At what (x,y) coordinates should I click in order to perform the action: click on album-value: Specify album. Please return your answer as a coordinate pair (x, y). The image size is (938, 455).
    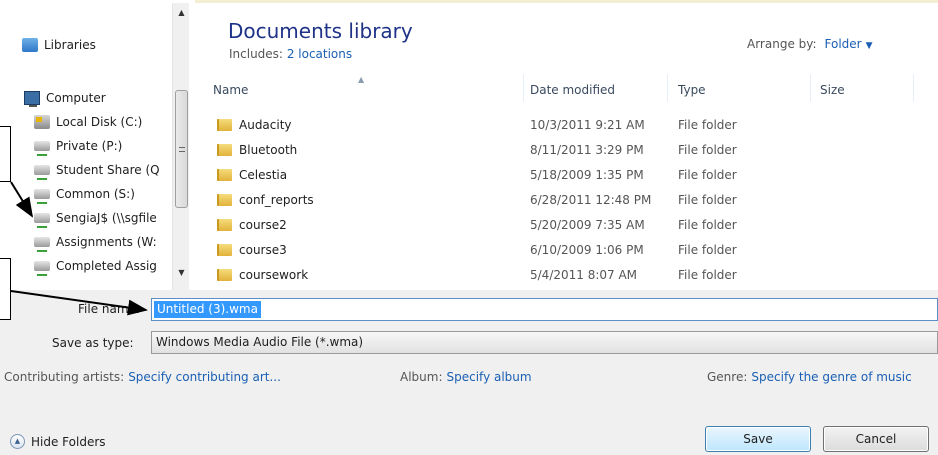
    Looking at the image, I should click on (489, 377).